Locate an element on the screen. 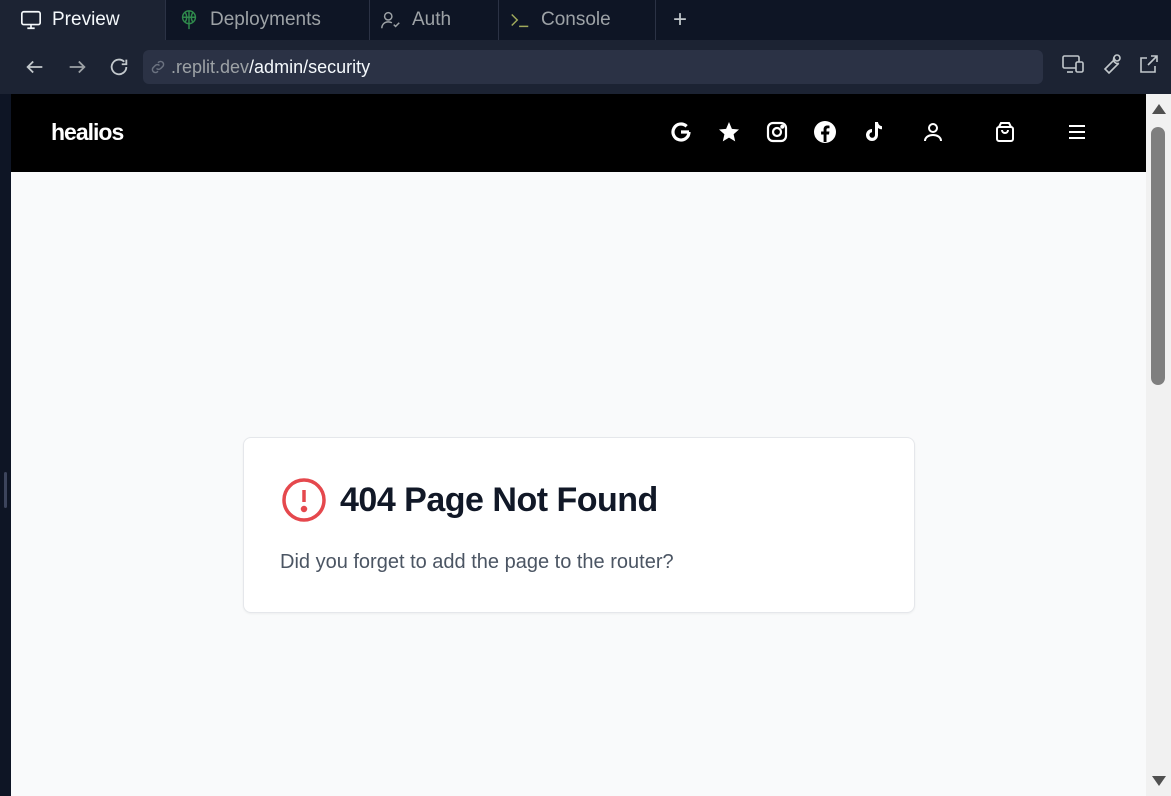  terminal-icon is located at coordinates (520, 20).